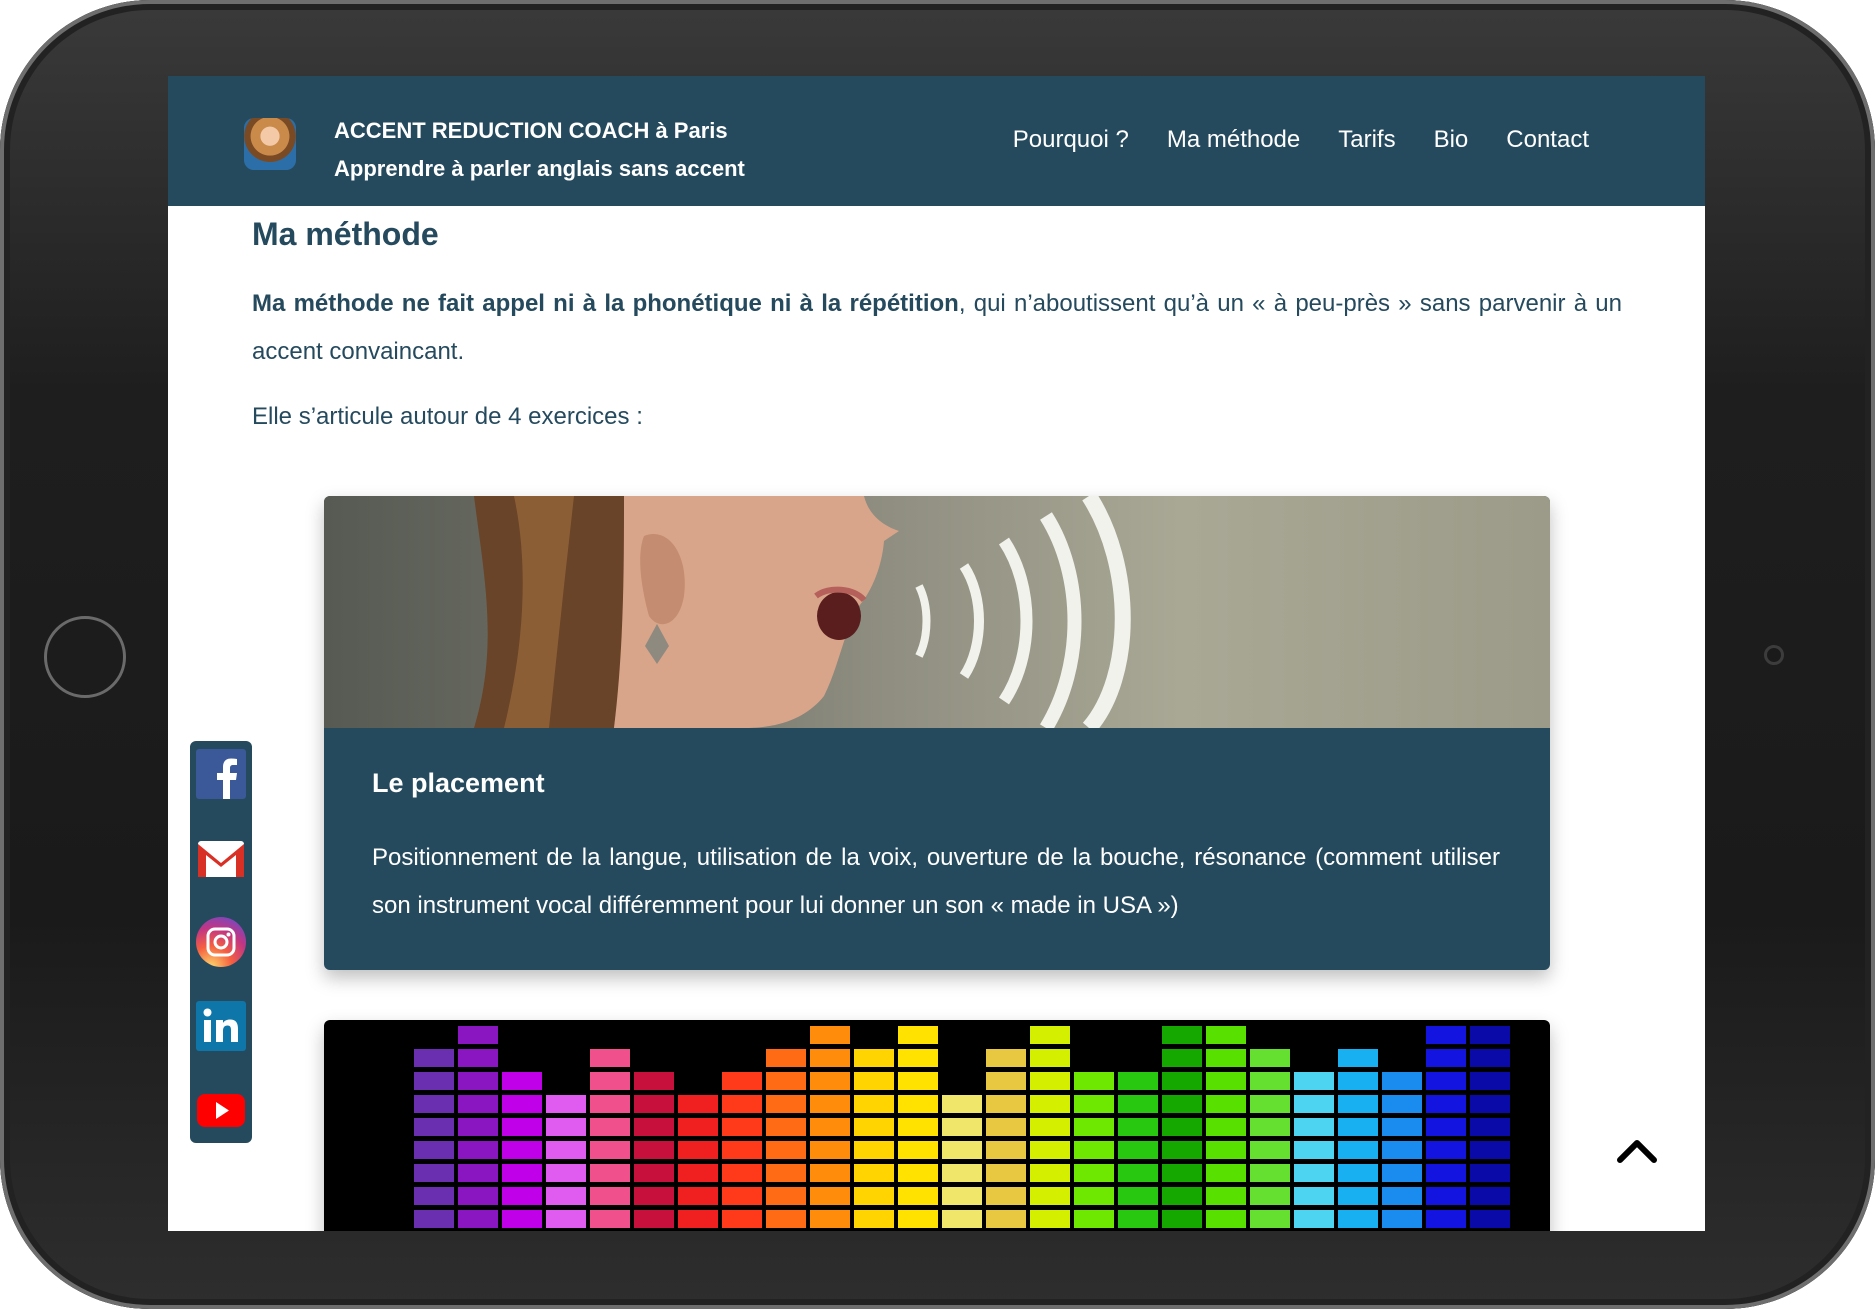 This screenshot has height=1309, width=1875. I want to click on site-title-line2: Apprendre à parler anglais sans accent, so click(539, 168).